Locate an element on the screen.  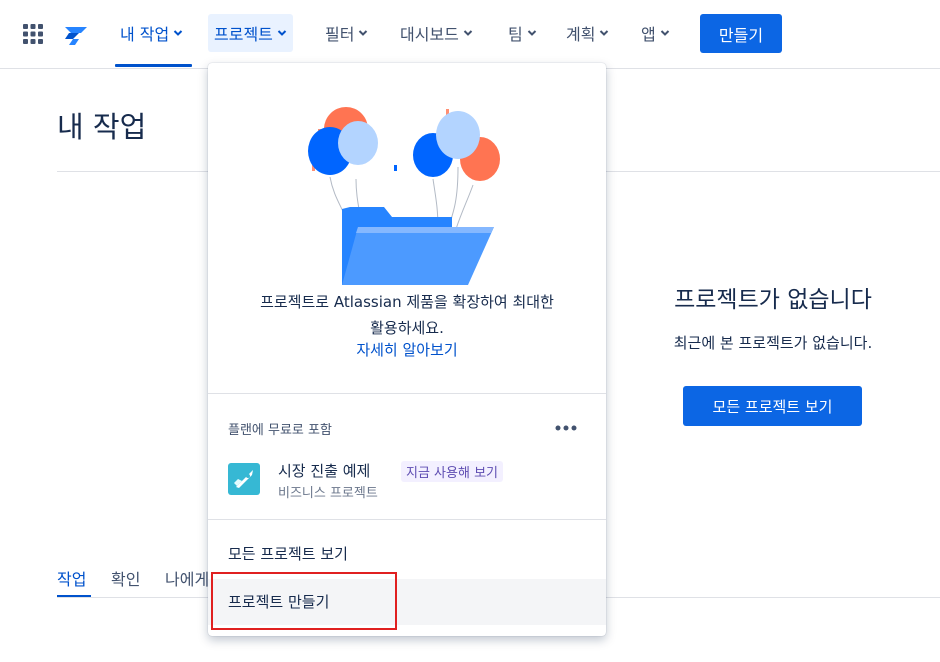
empty-state-subtitle: 최근에 본 프로젝트가 없습니다. is located at coordinates (773, 343).